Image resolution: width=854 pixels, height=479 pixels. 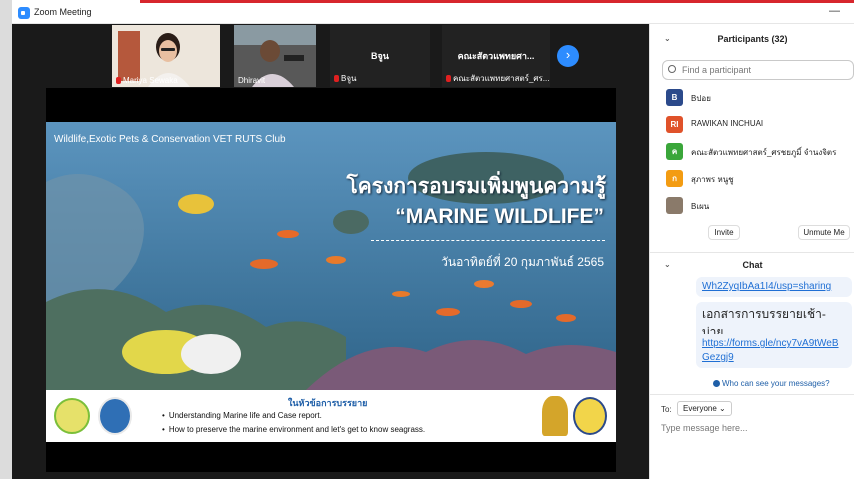 What do you see at coordinates (150, 80) in the screenshot?
I see `thumb-name: Mariya Sewaka` at bounding box center [150, 80].